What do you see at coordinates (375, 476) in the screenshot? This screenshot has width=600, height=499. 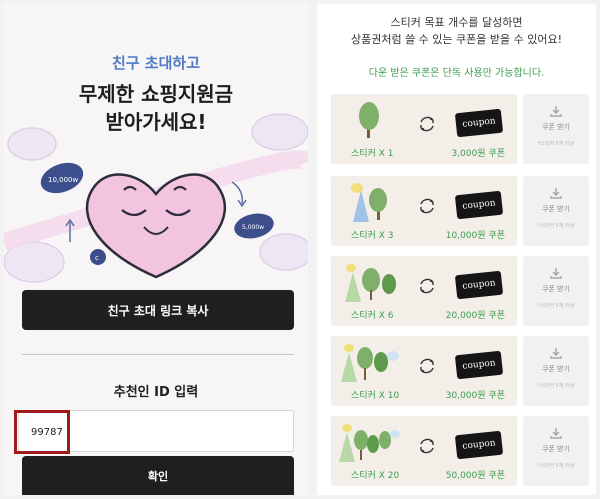 I see `tier-label: 스티커 X 20` at bounding box center [375, 476].